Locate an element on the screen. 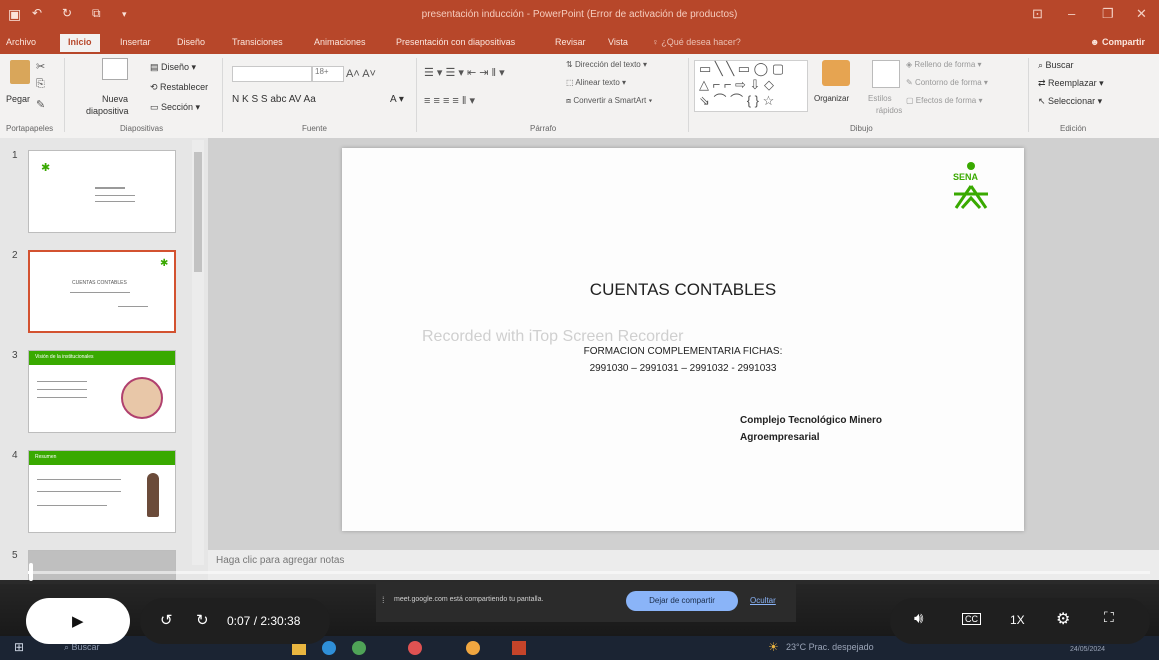 The width and height of the screenshot is (1159, 660). tab-revisar: Revisar is located at coordinates (570, 42).